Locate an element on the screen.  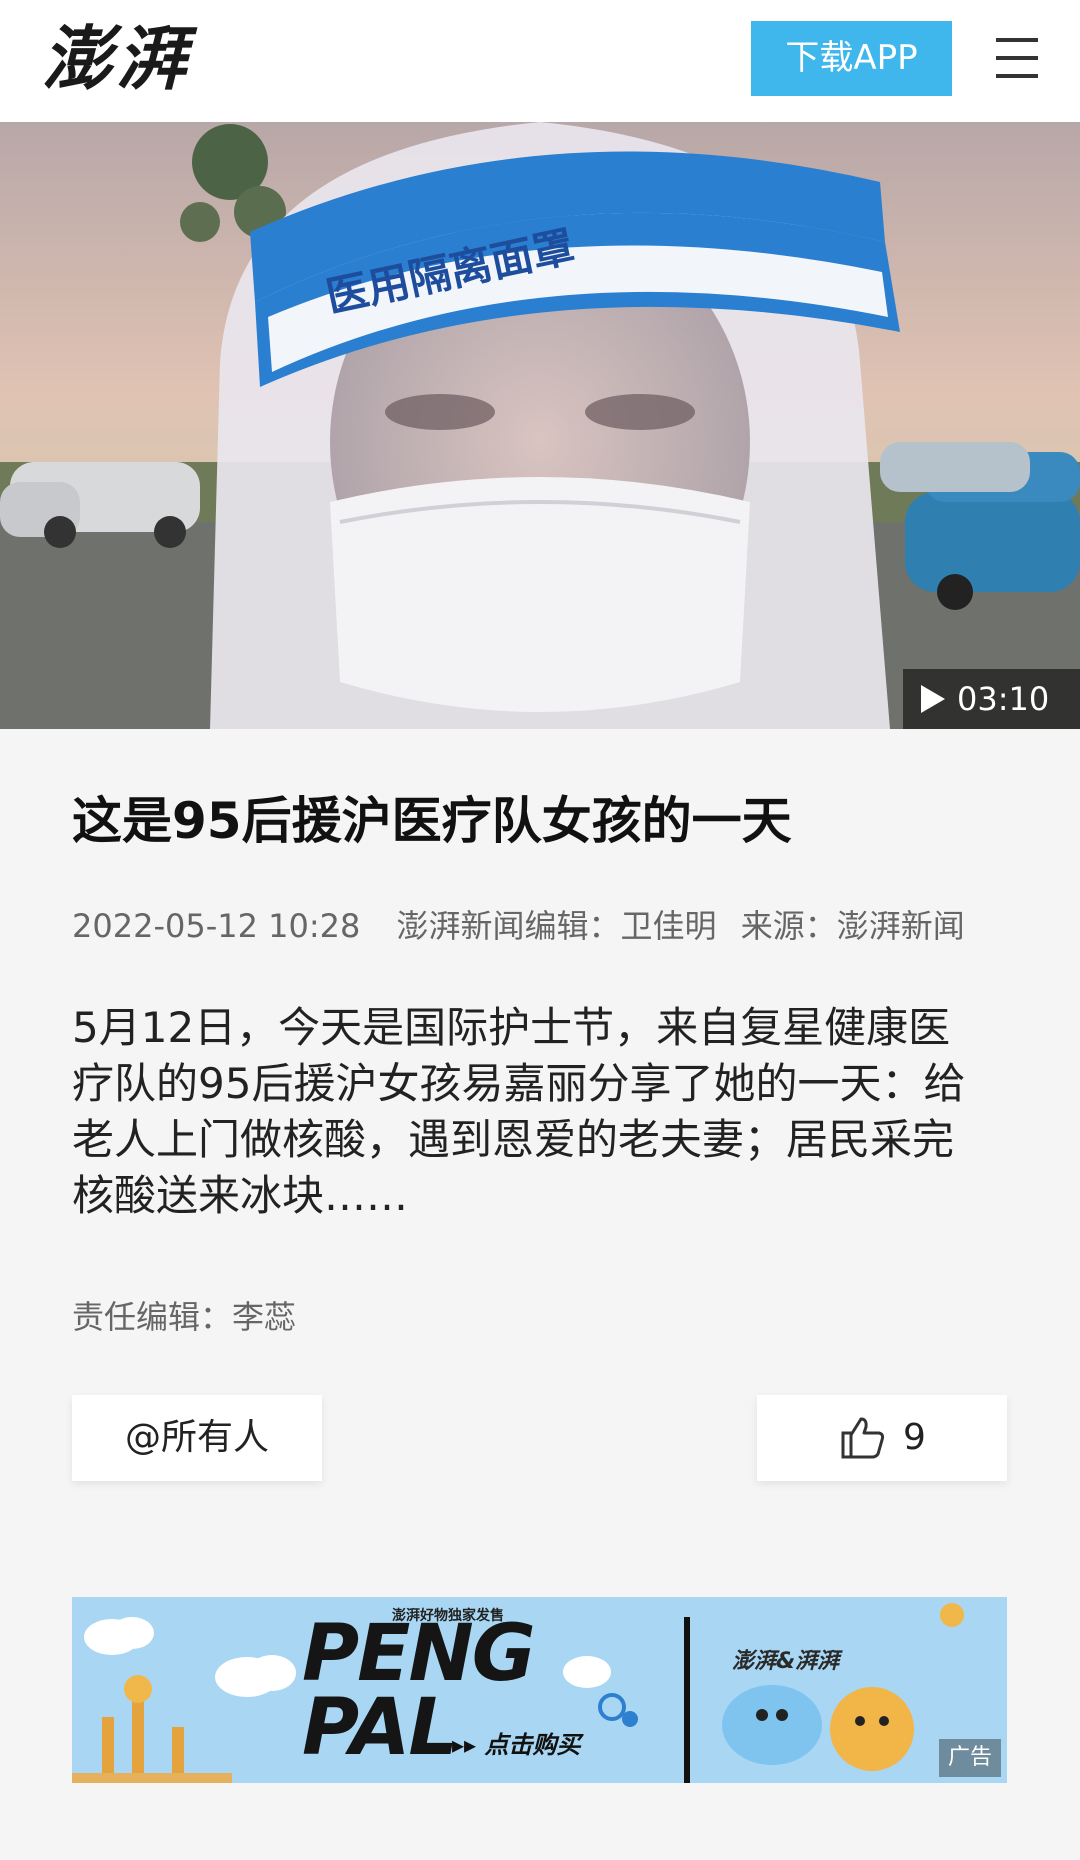
article-meta: 2022-05-12 10:28 澎湃新闻编辑：卫佳明 来源：澎湃新闻 is located at coordinates (552, 926).